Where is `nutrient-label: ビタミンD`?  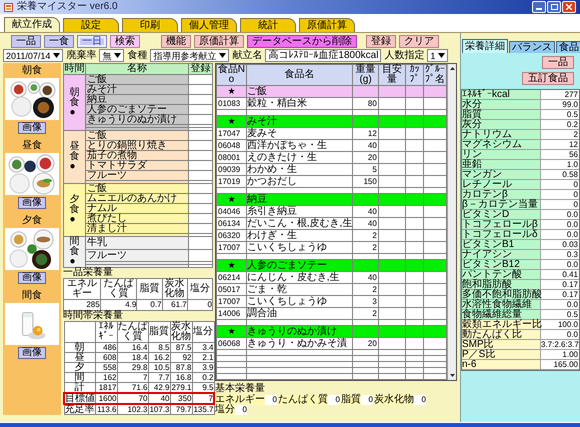 nutrient-label: ビタミンD is located at coordinates (501, 214).